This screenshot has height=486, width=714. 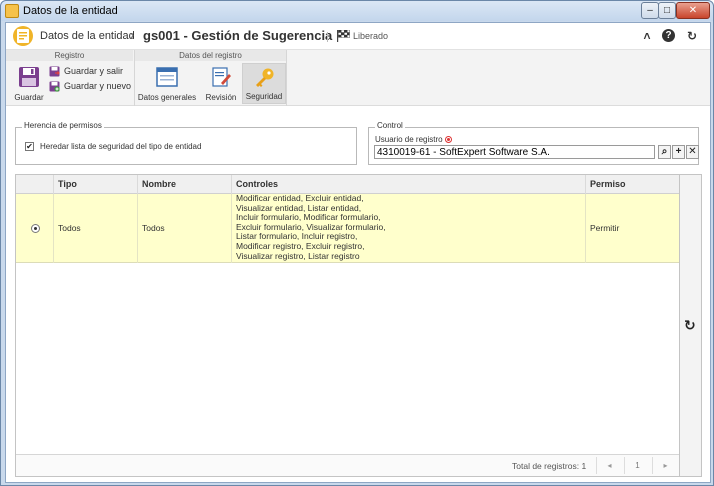 I want to click on breadcrumb-entity-data: Datos de la entidad, so click(x=87, y=36).